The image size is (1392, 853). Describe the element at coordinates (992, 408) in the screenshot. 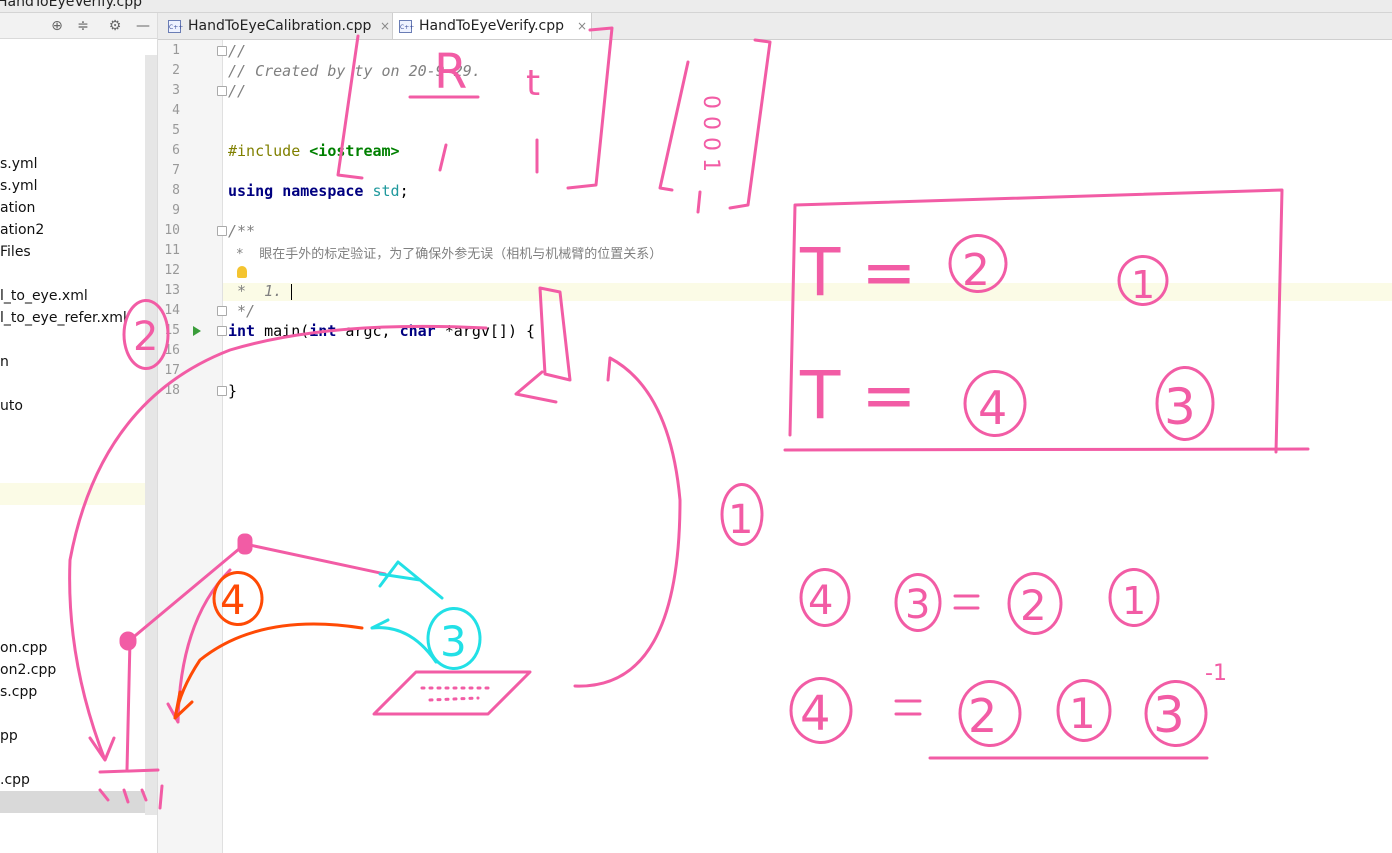

I see `eq2-a: 4` at that location.